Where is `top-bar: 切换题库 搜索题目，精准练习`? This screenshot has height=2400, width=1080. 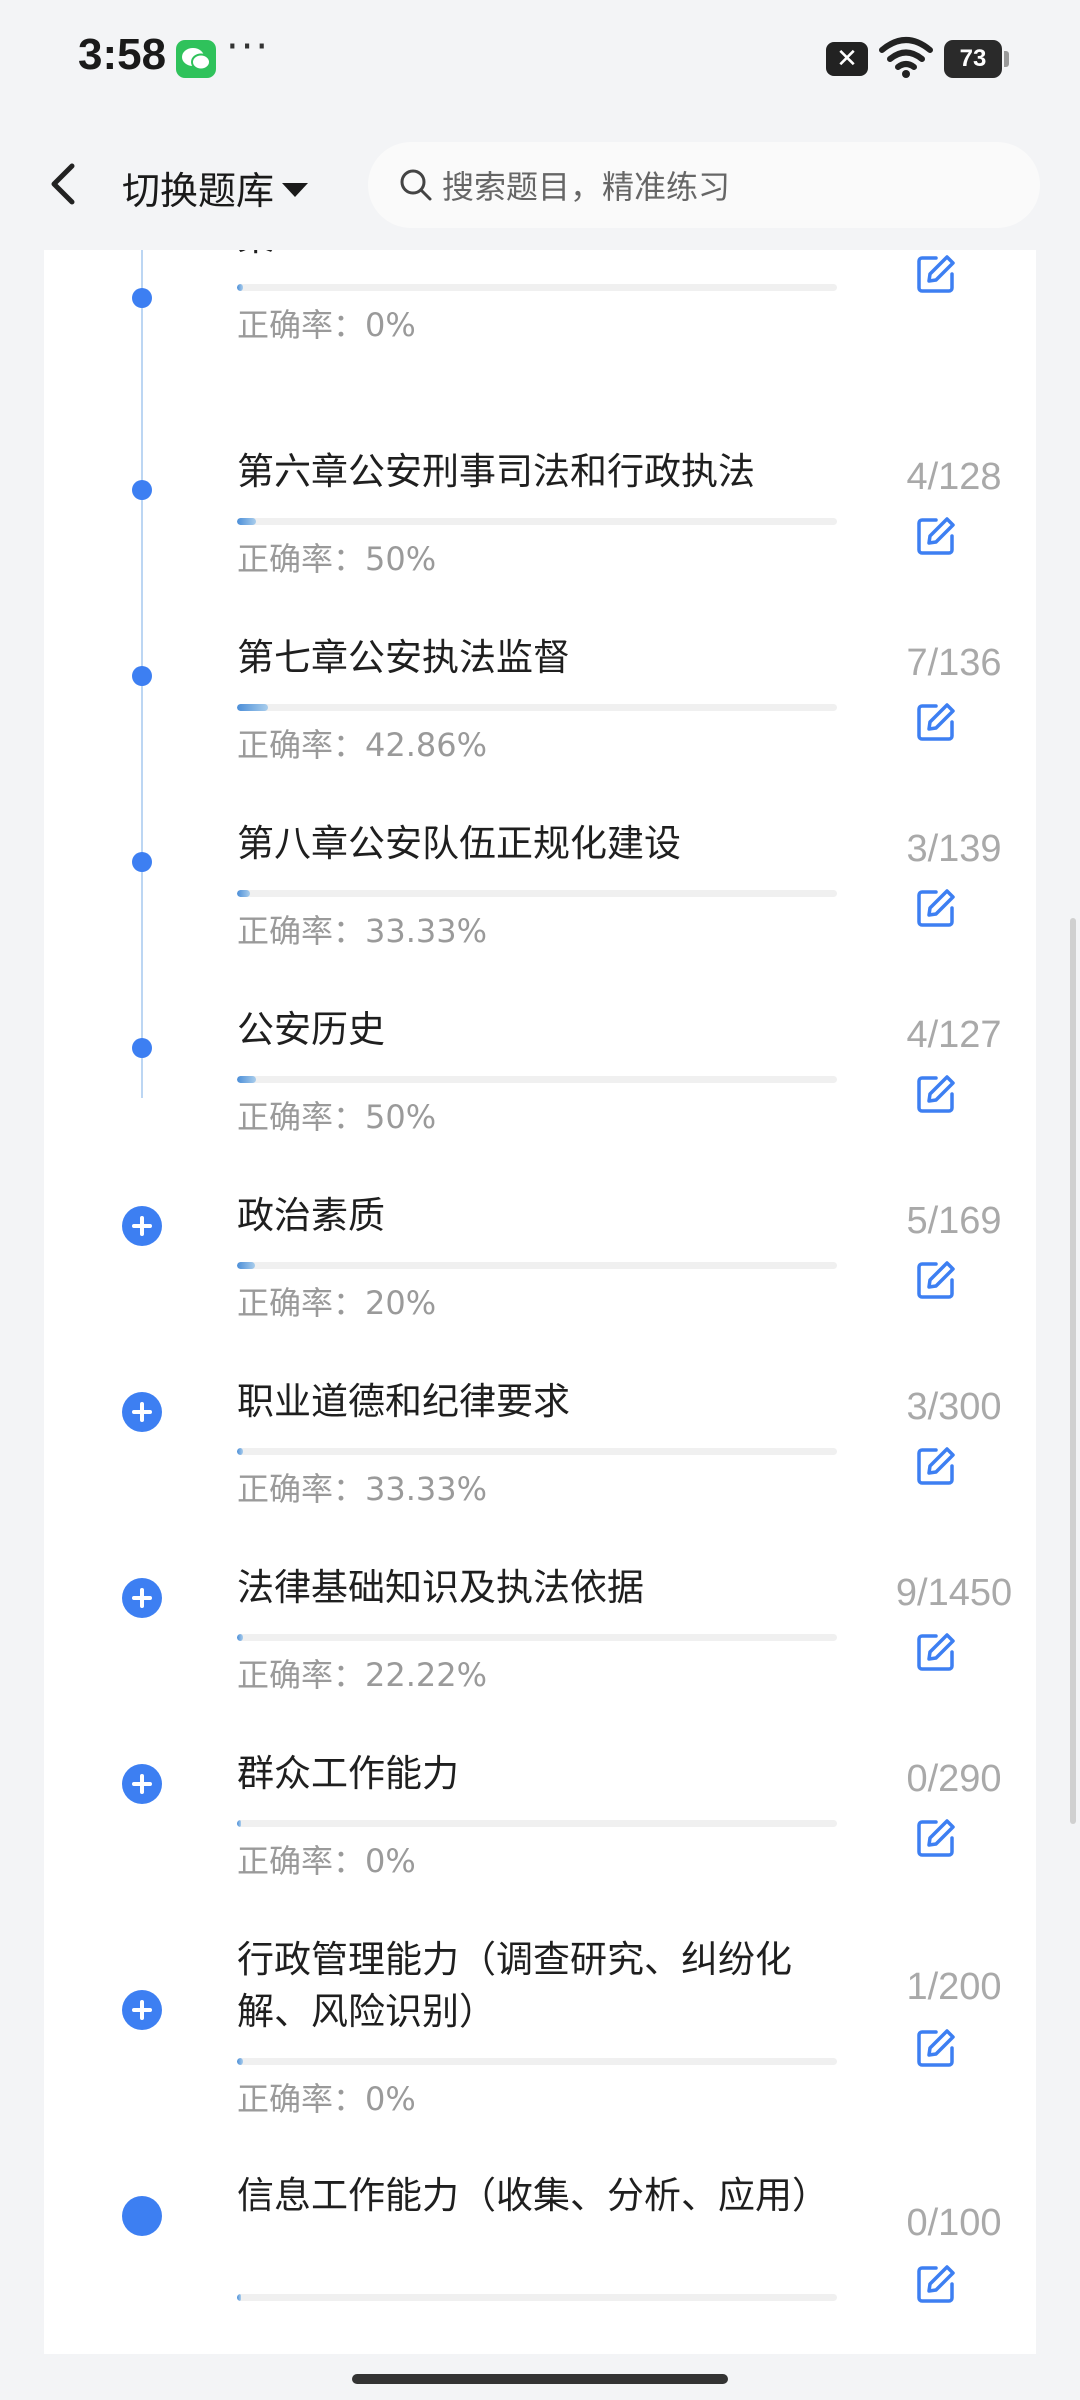
top-bar: 切换题库 搜索题目，精准练习 is located at coordinates (540, 184).